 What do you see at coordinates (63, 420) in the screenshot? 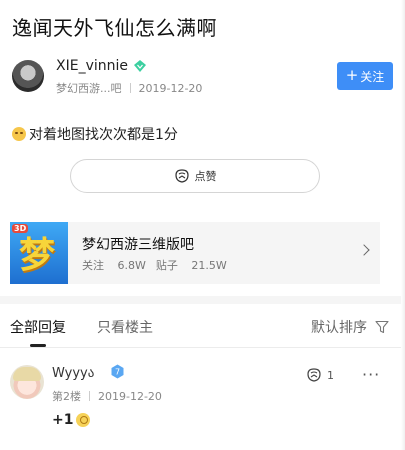
I see `reply-content-text: +1` at bounding box center [63, 420].